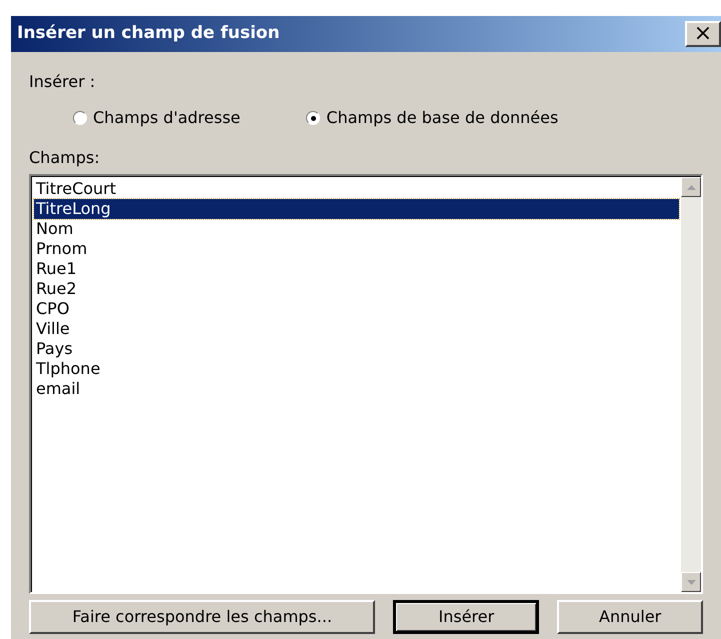 This screenshot has height=639, width=721. What do you see at coordinates (62, 82) in the screenshot?
I see `group-label: Insérer :` at bounding box center [62, 82].